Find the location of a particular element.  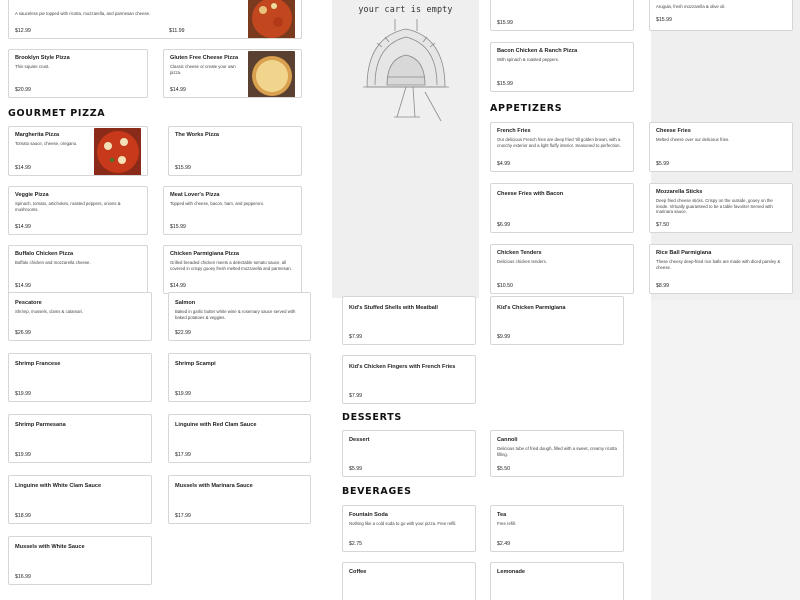

item-price: $2.75 is located at coordinates (355, 544).